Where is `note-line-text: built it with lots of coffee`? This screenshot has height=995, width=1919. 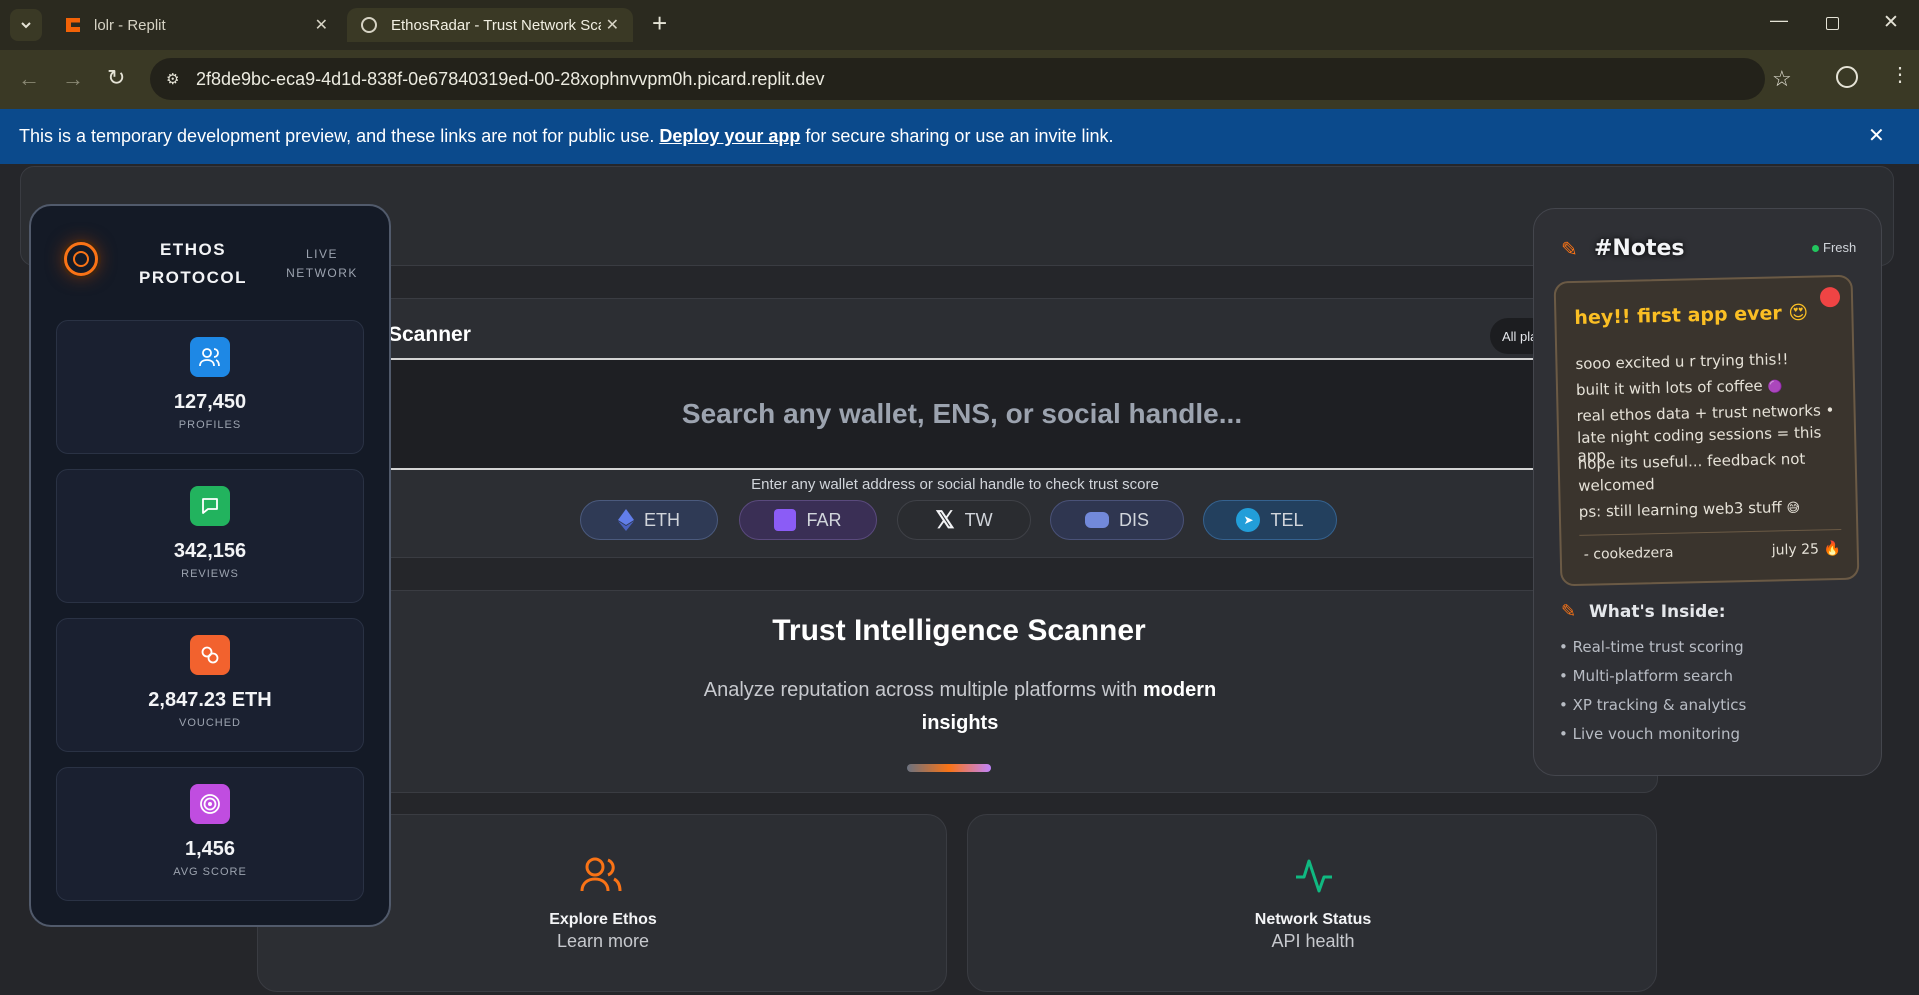 note-line-text: built it with lots of coffee is located at coordinates (1669, 387).